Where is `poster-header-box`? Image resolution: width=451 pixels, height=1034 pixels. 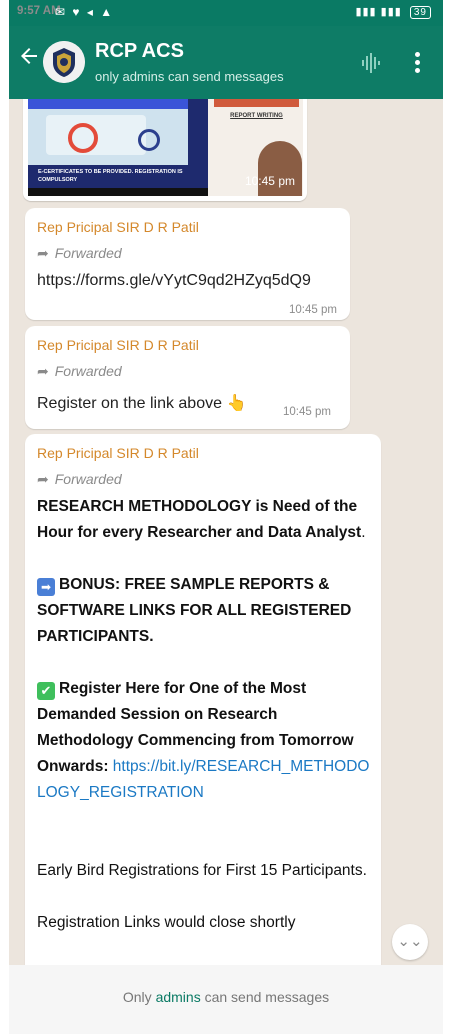 poster-header-box is located at coordinates (256, 103).